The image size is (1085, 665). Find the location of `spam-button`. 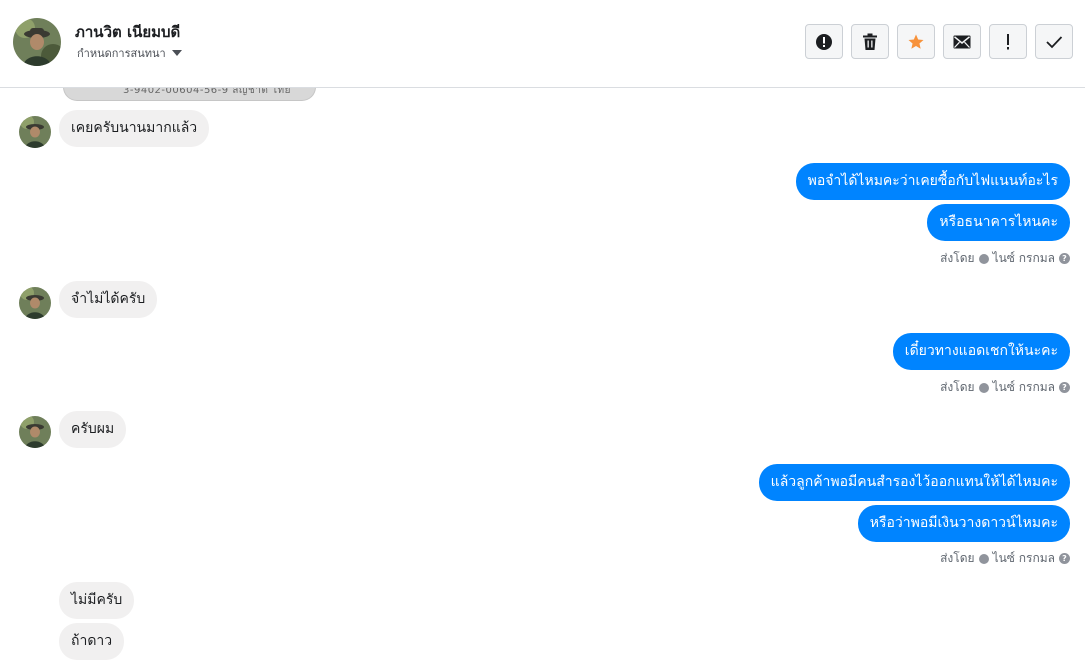

spam-button is located at coordinates (1008, 41).